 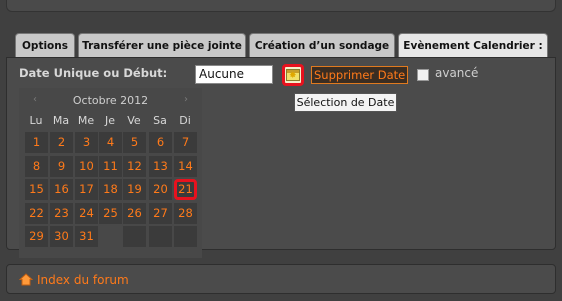 I want to click on day-cell: 16, so click(x=61, y=189).